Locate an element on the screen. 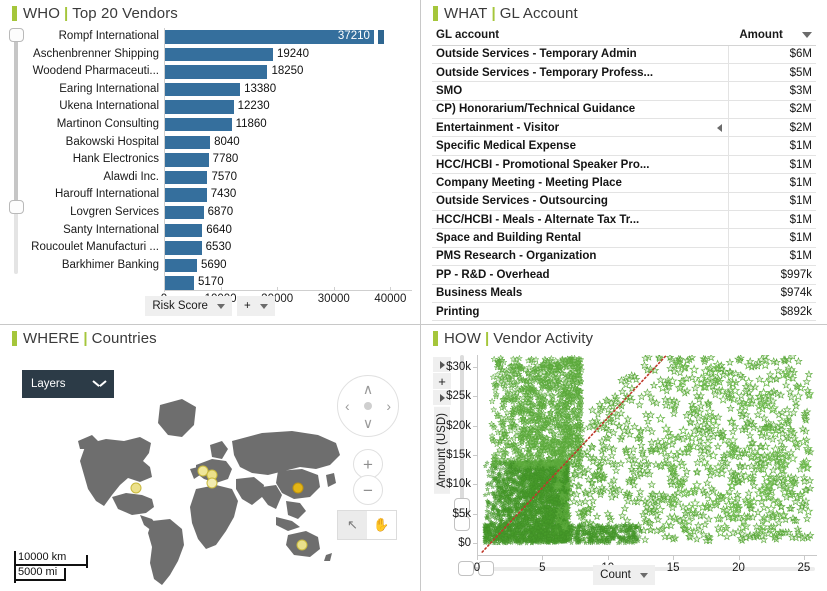 The height and width of the screenshot is (591, 827). map-marker-usa is located at coordinates (136, 488).